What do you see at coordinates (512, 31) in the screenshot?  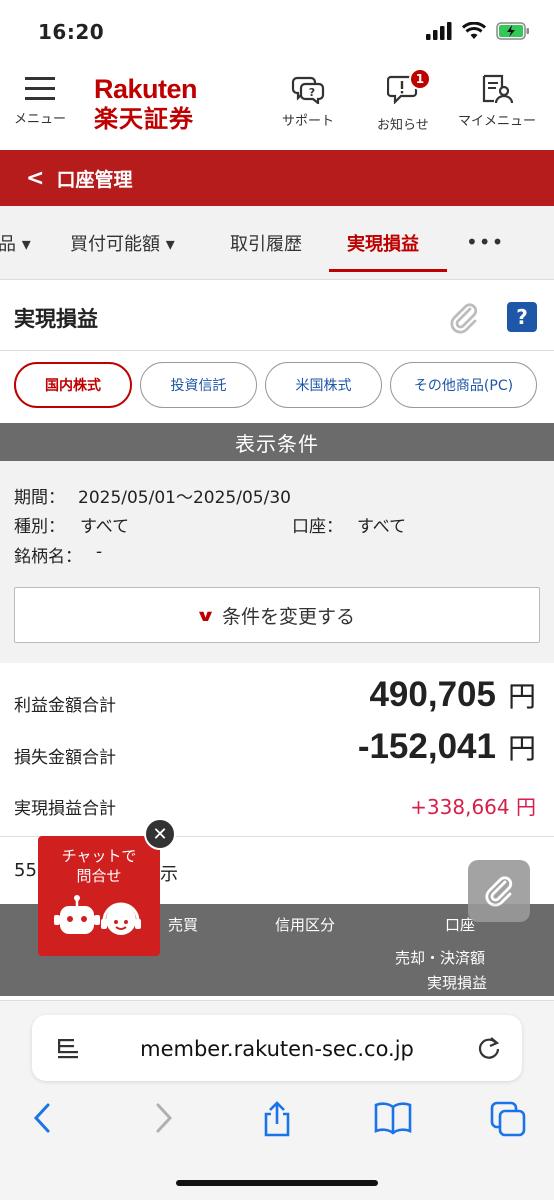 I see `battery-icon` at bounding box center [512, 31].